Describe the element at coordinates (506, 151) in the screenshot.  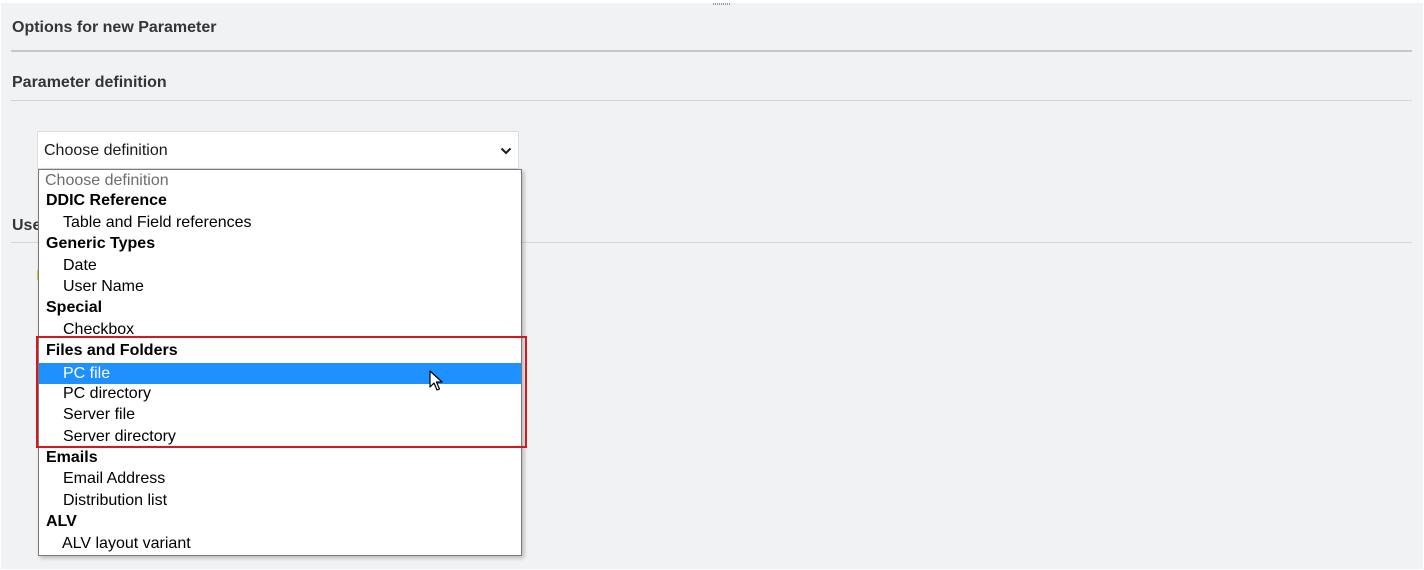
I see `chevron-down-icon` at that location.